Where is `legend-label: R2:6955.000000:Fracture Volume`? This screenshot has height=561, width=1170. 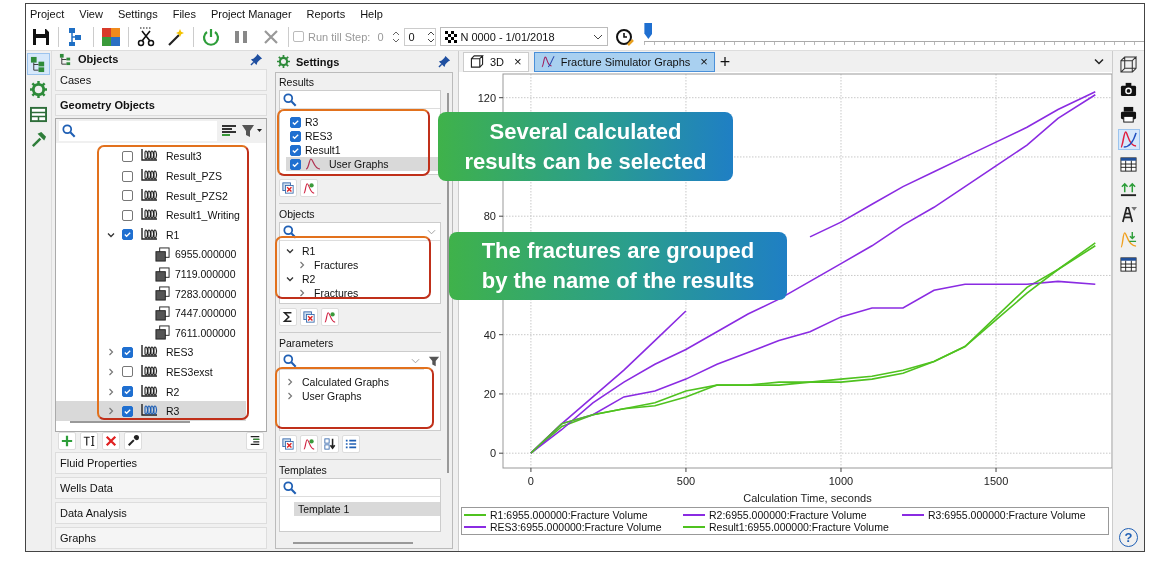 legend-label: R2:6955.000000:Fracture Volume is located at coordinates (788, 515).